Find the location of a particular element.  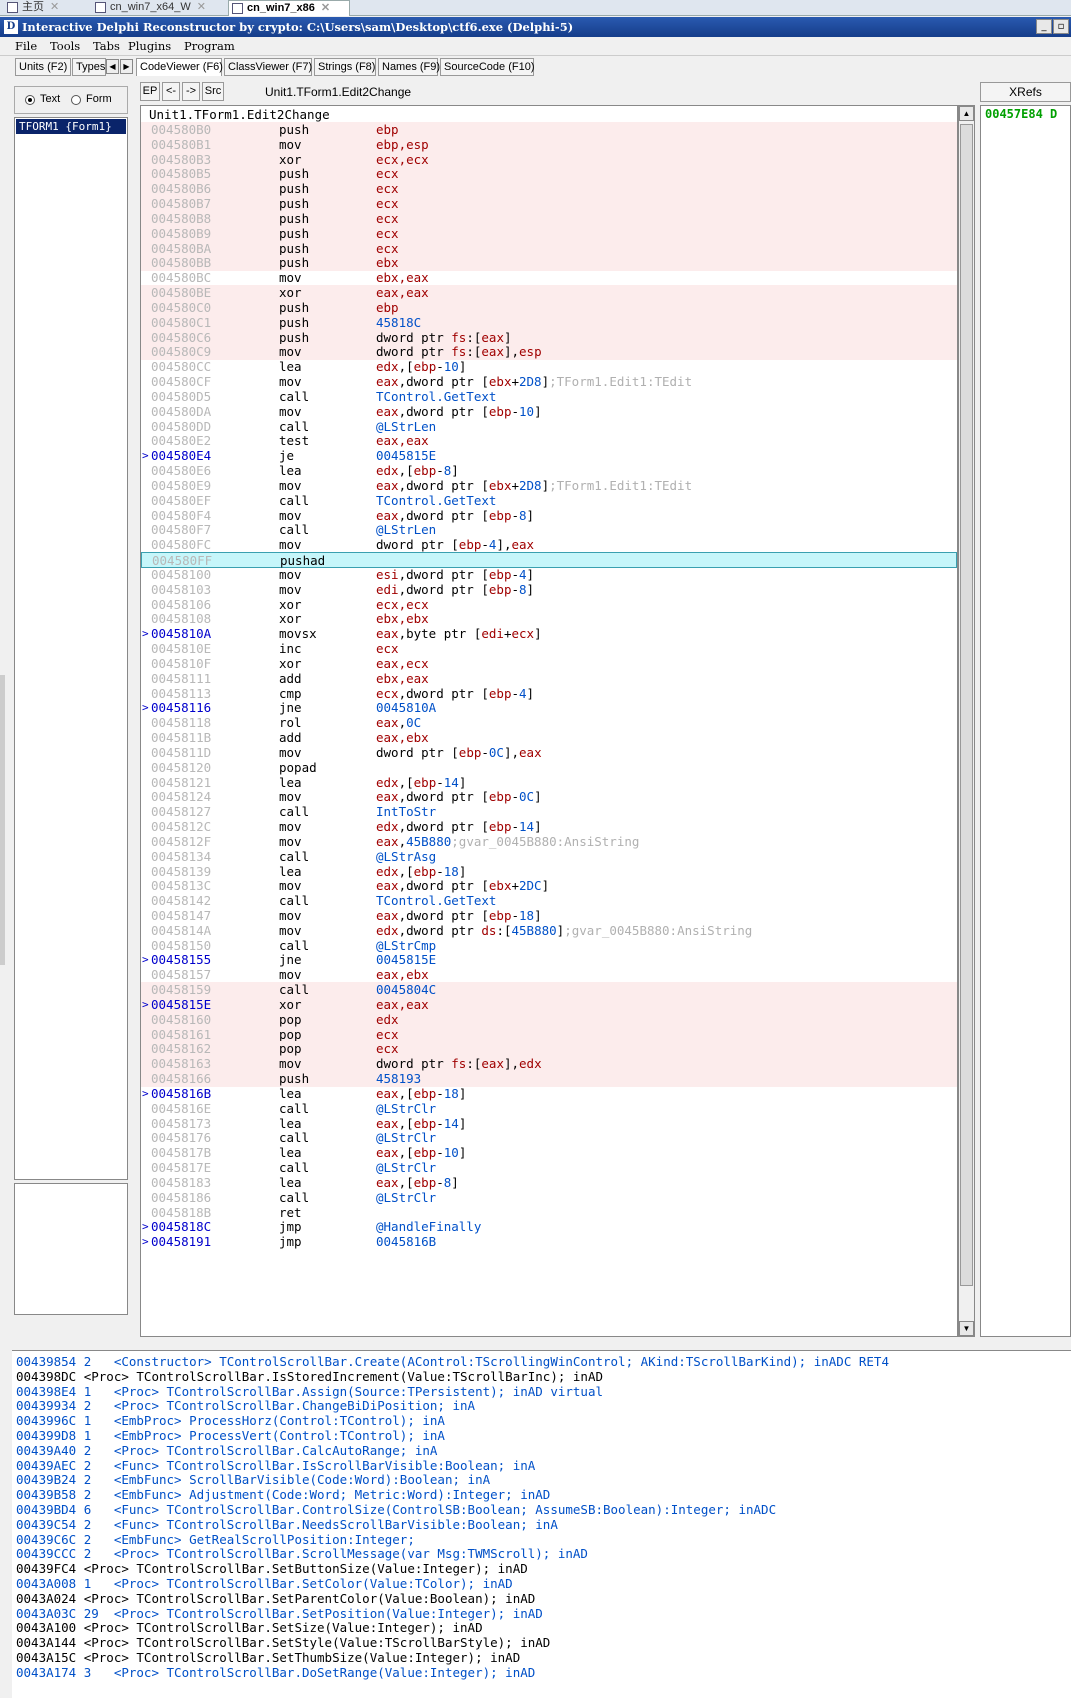

code-row: 00458113 cmp ecx,dword ptr [ebp-4] is located at coordinates (549, 694).